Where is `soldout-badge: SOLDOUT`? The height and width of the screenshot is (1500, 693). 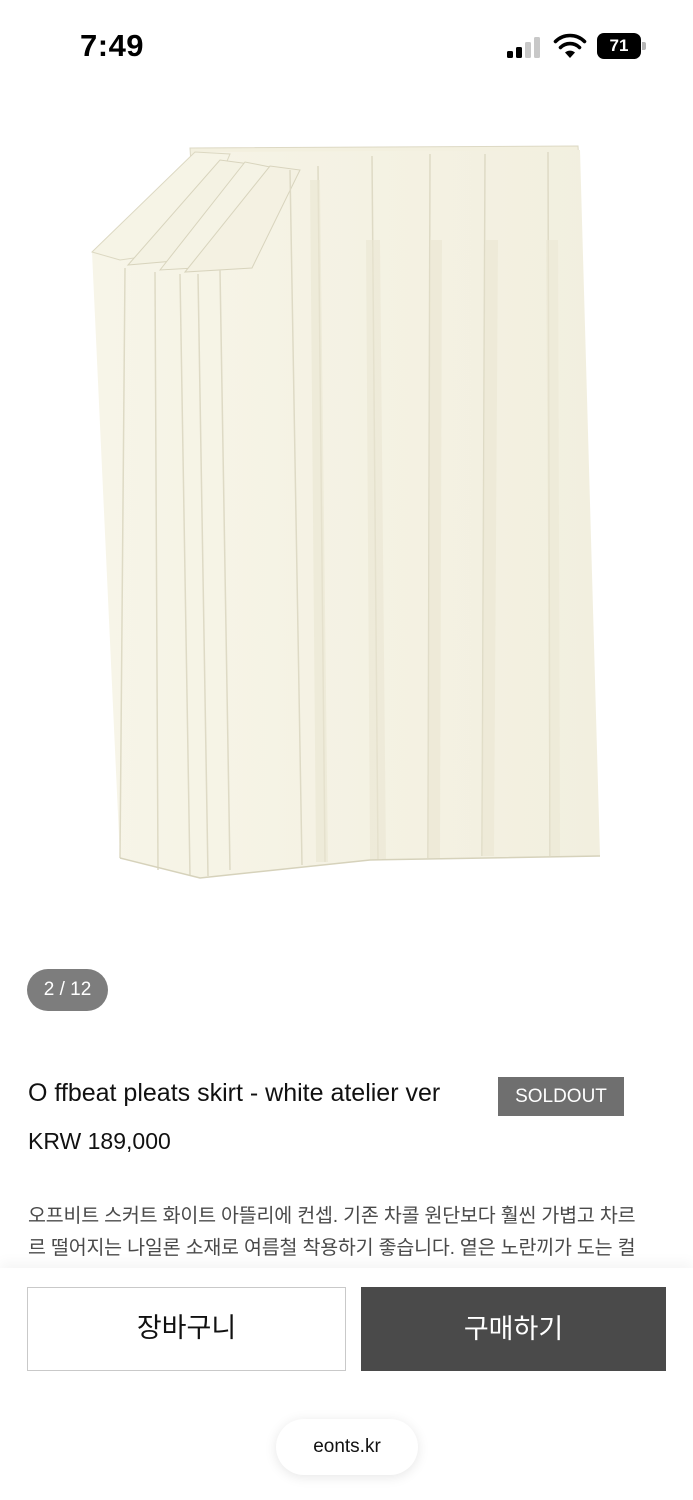
soldout-badge: SOLDOUT is located at coordinates (561, 1096).